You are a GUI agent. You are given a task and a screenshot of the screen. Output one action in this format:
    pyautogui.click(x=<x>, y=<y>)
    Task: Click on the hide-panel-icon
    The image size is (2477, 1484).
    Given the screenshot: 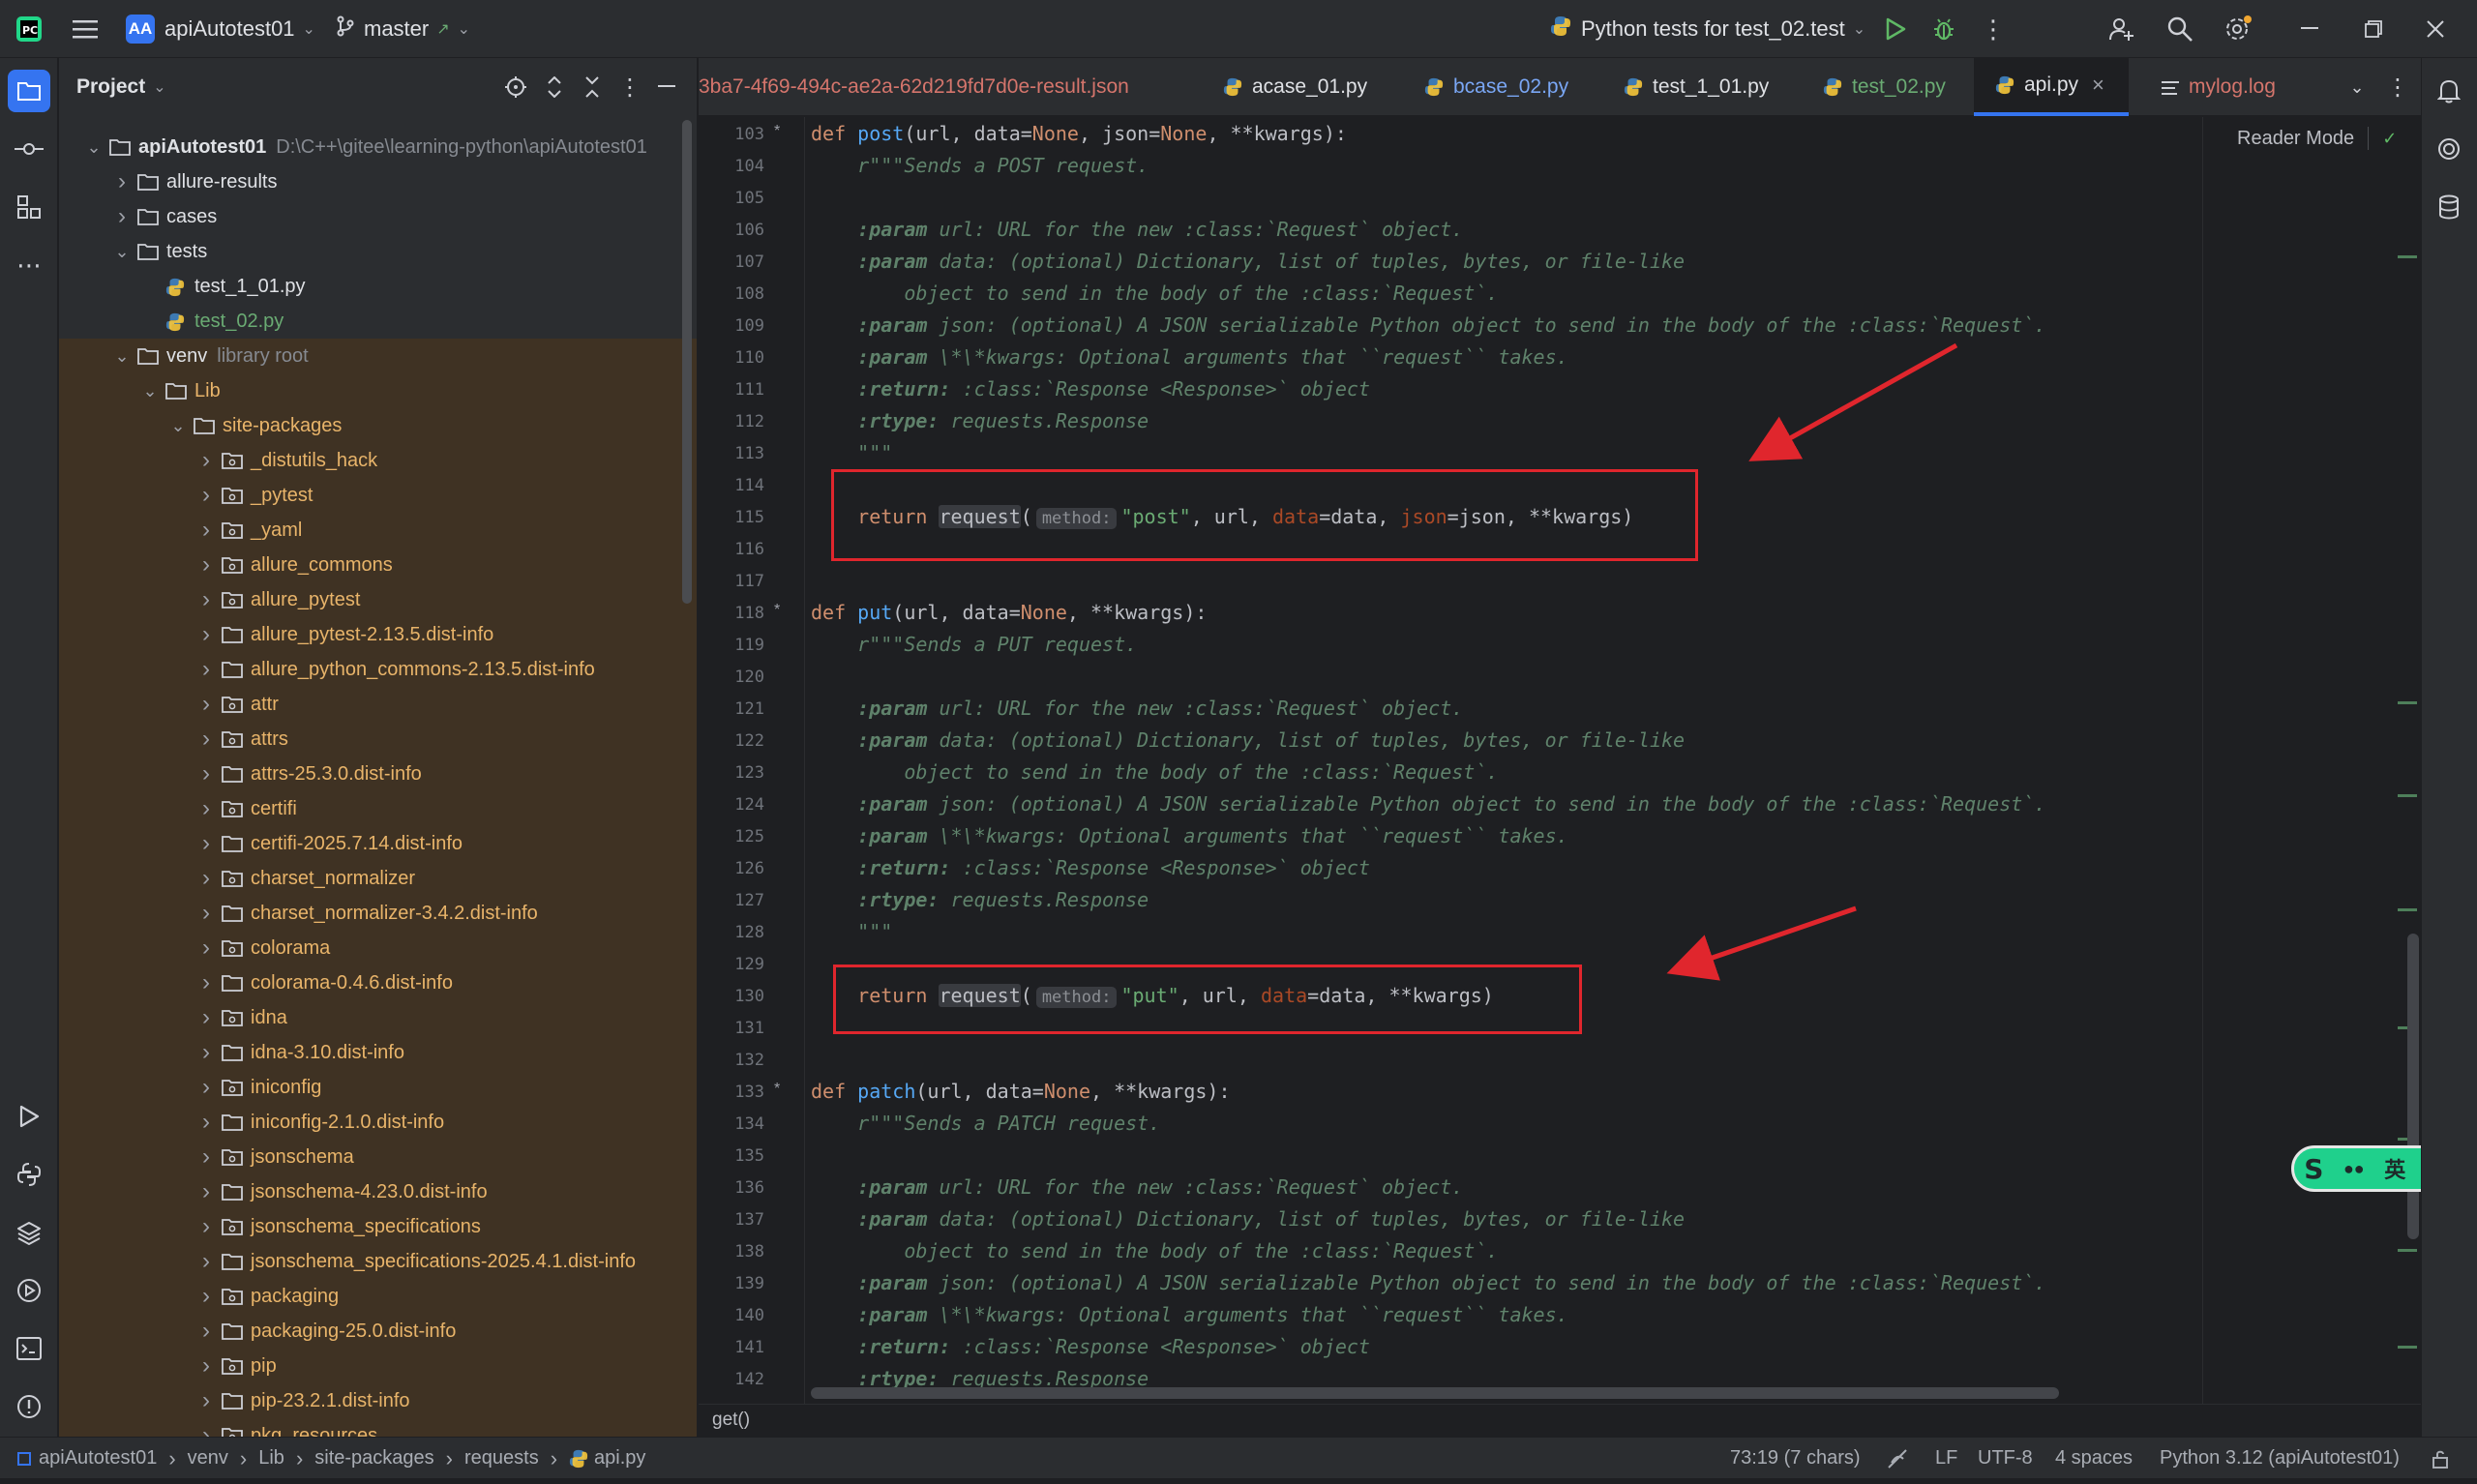 What is the action you would take?
    pyautogui.click(x=666, y=87)
    